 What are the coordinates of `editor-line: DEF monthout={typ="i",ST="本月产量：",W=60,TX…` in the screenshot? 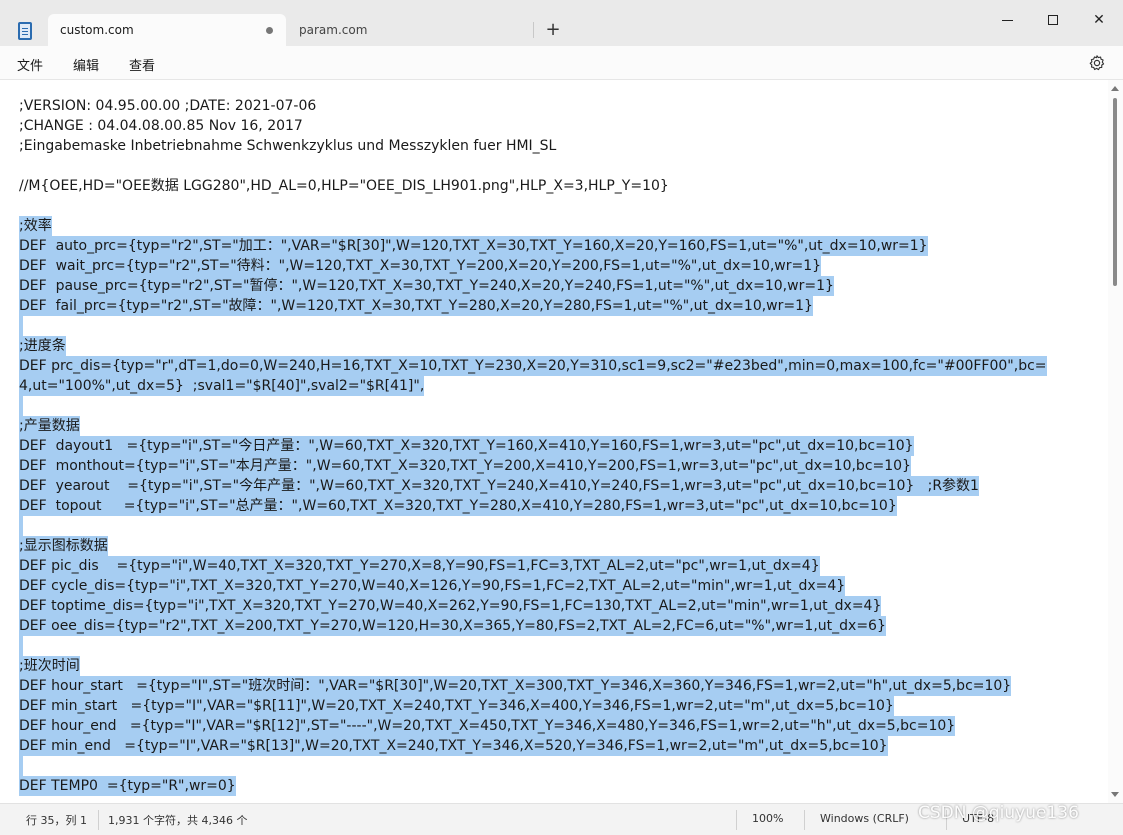 It's located at (465, 466).